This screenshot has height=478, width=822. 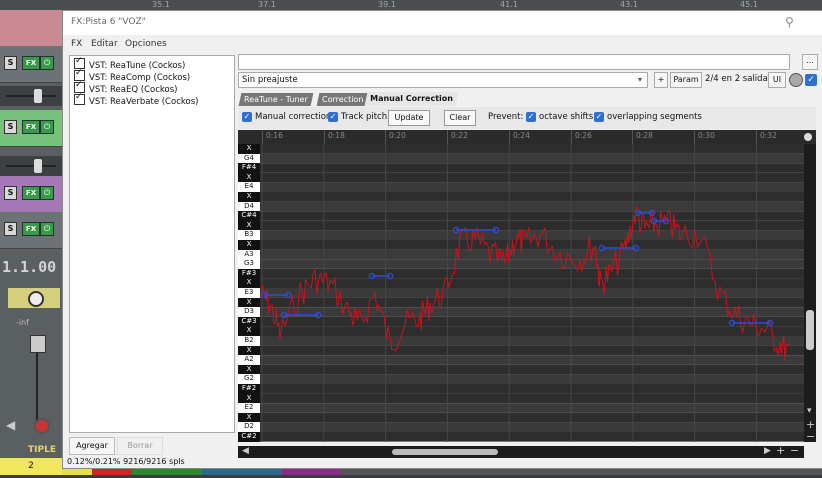 What do you see at coordinates (249, 379) in the screenshot?
I see `piano-key: G2` at bounding box center [249, 379].